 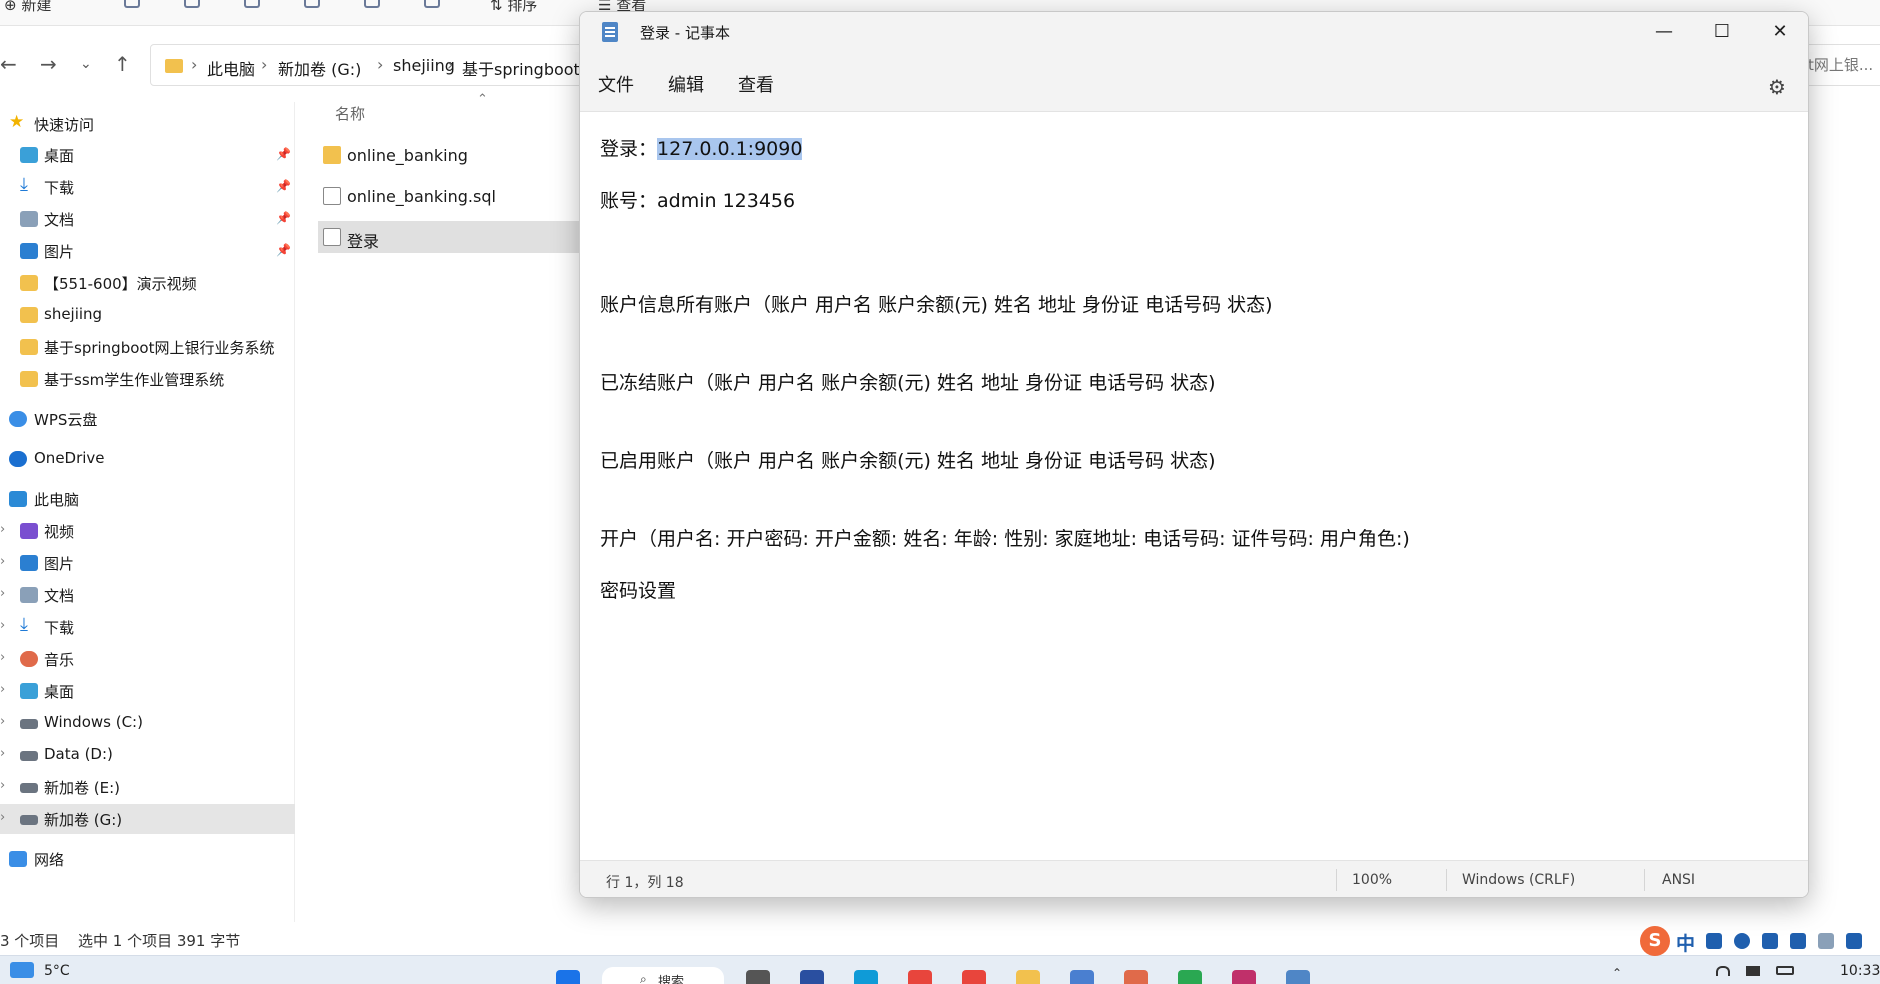 What do you see at coordinates (48, 64) in the screenshot?
I see `forward-arrow-icon: →` at bounding box center [48, 64].